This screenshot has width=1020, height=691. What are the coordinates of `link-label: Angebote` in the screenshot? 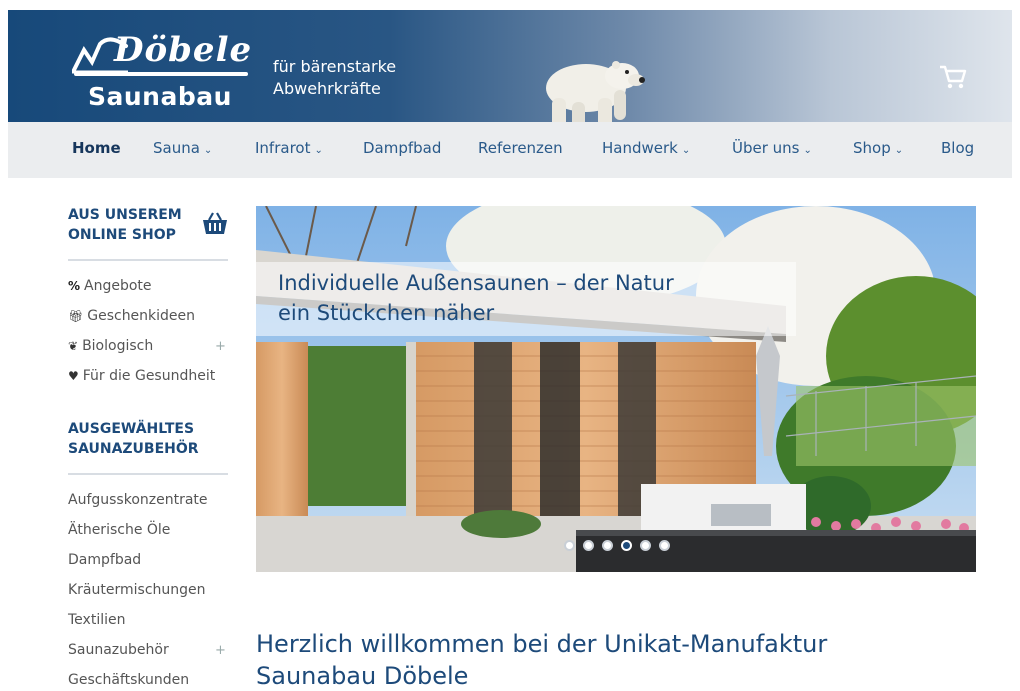 It's located at (118, 286).